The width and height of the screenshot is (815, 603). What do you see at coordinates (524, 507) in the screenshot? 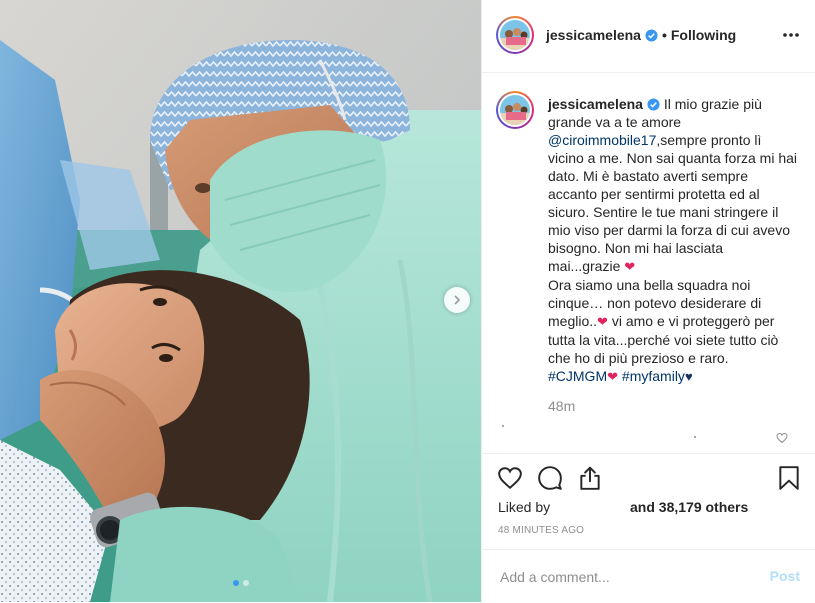
I see `liked-by-label: Liked by` at bounding box center [524, 507].